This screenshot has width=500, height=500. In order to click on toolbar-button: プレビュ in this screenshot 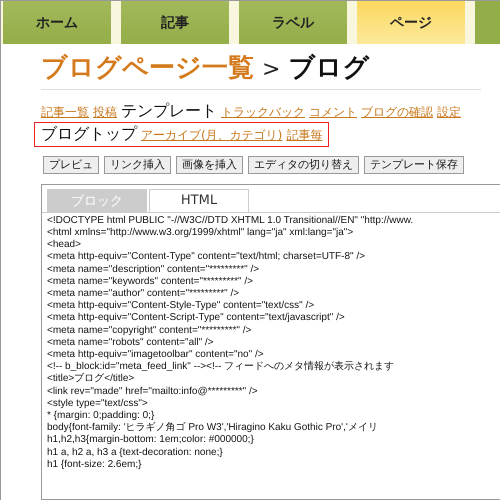, I will do `click(71, 165)`.